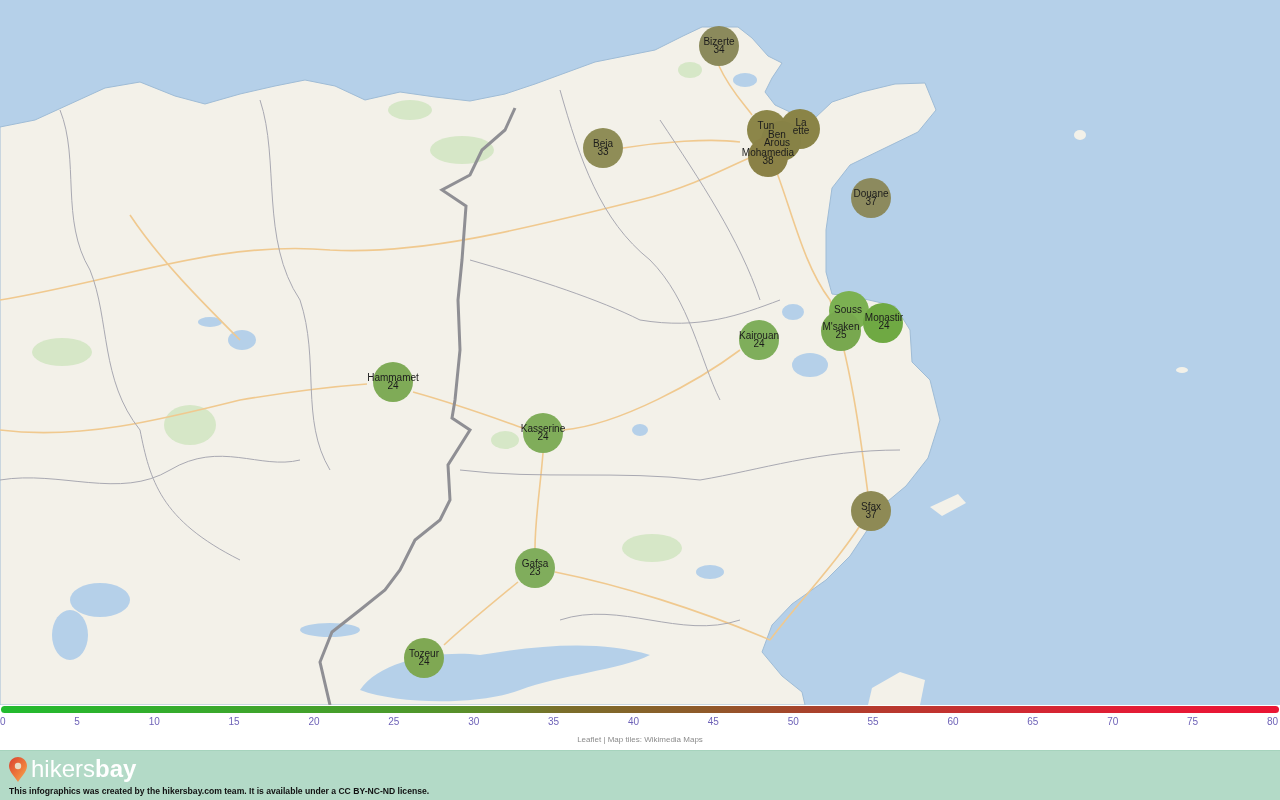 Image resolution: width=1280 pixels, height=800 pixels. What do you see at coordinates (873, 722) in the screenshot?
I see `scale-tick-label: 55` at bounding box center [873, 722].